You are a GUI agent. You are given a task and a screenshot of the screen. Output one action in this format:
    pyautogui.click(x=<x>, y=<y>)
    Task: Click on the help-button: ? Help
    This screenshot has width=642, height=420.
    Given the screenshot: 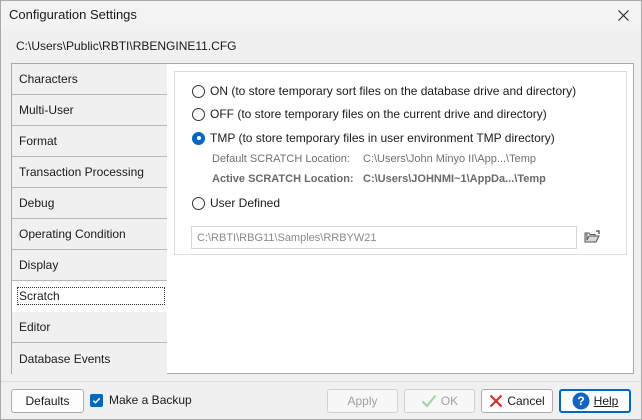 What is the action you would take?
    pyautogui.click(x=595, y=401)
    